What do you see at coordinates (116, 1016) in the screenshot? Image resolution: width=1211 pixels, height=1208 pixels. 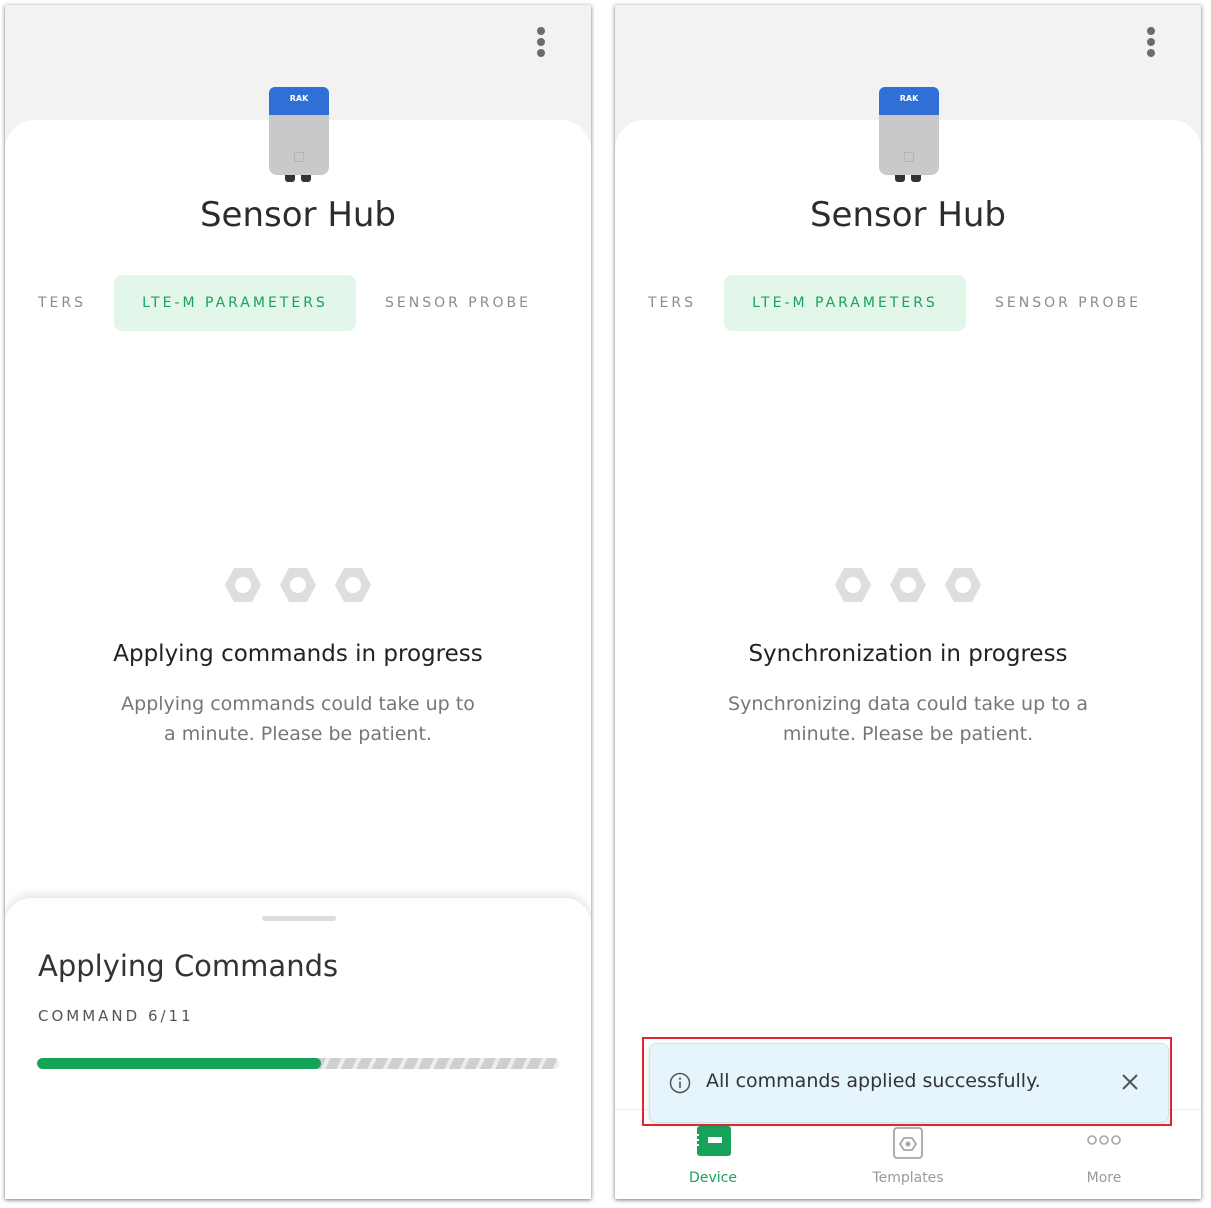 I see `command-counter: COMMAND 6/11` at bounding box center [116, 1016].